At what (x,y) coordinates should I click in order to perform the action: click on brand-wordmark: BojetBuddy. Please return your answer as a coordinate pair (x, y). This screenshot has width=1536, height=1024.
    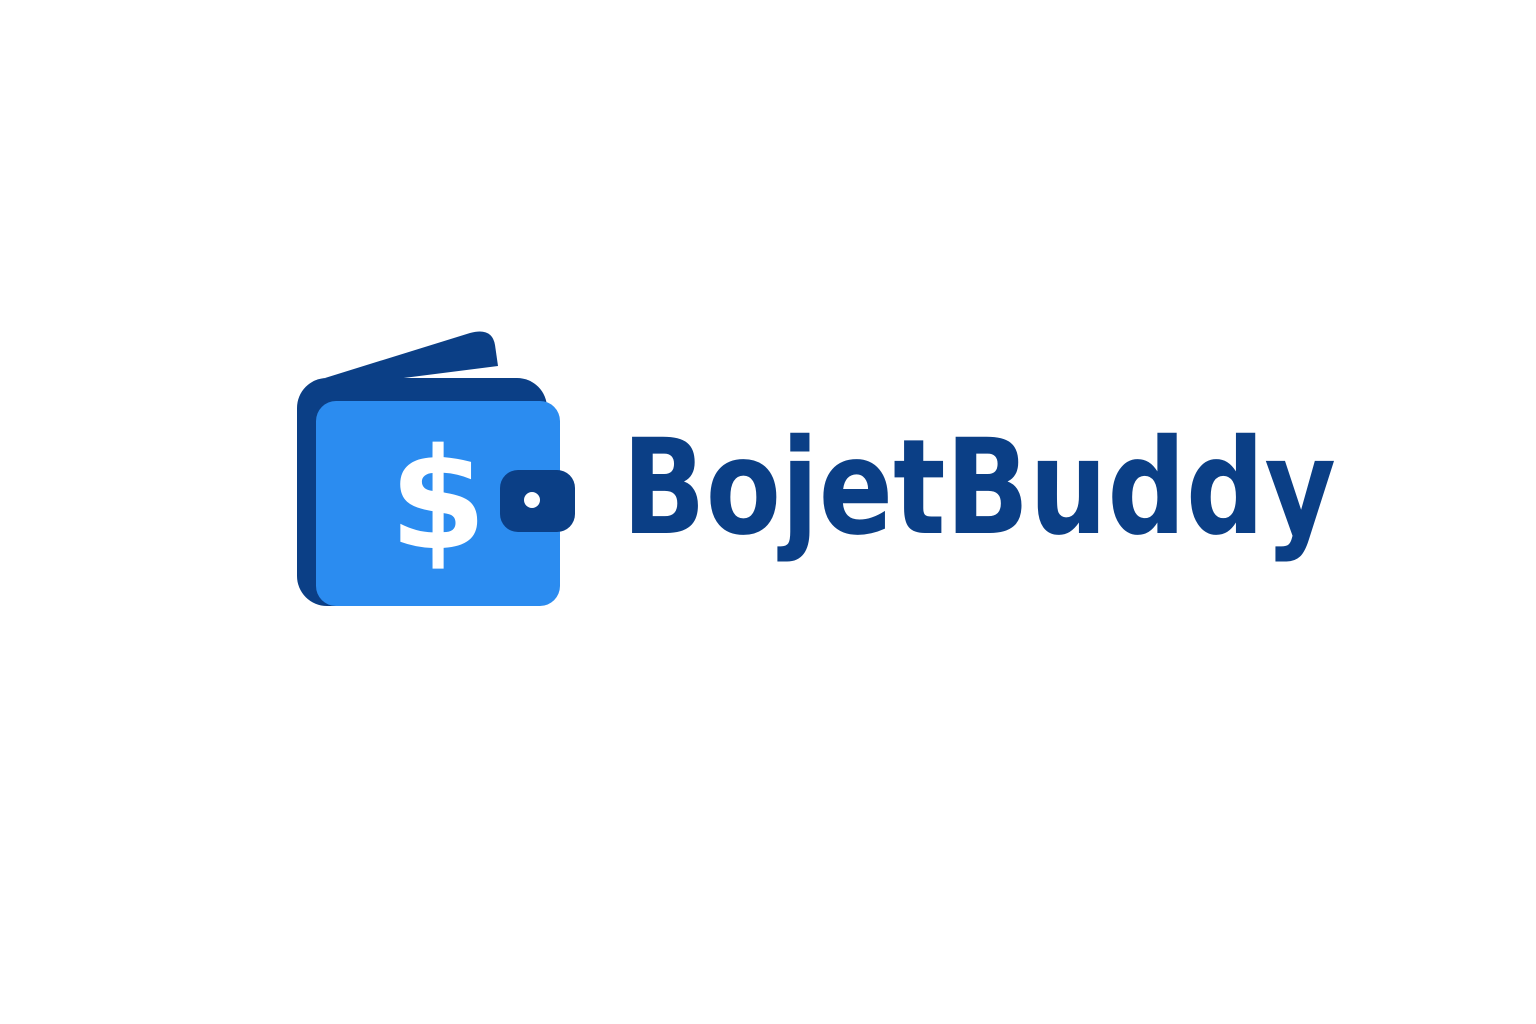
    Looking at the image, I should click on (979, 488).